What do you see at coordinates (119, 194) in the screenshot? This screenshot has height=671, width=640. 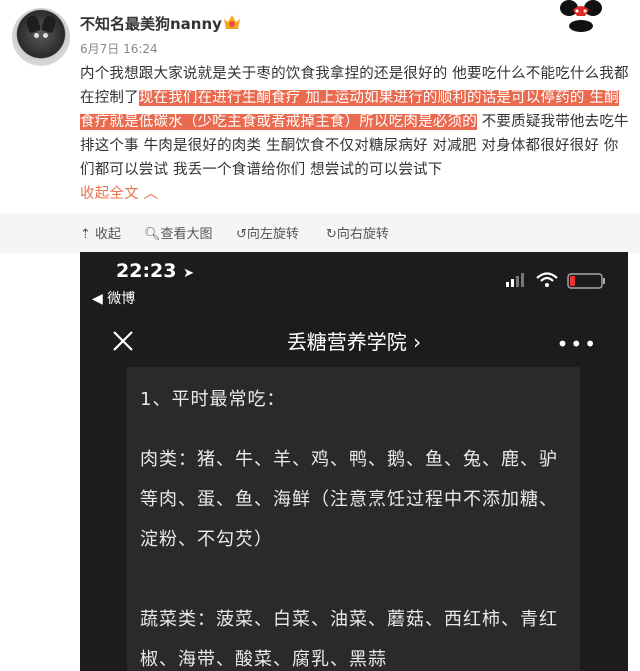 I see `collapse-fulltext-link: 收起全文 ︿` at bounding box center [119, 194].